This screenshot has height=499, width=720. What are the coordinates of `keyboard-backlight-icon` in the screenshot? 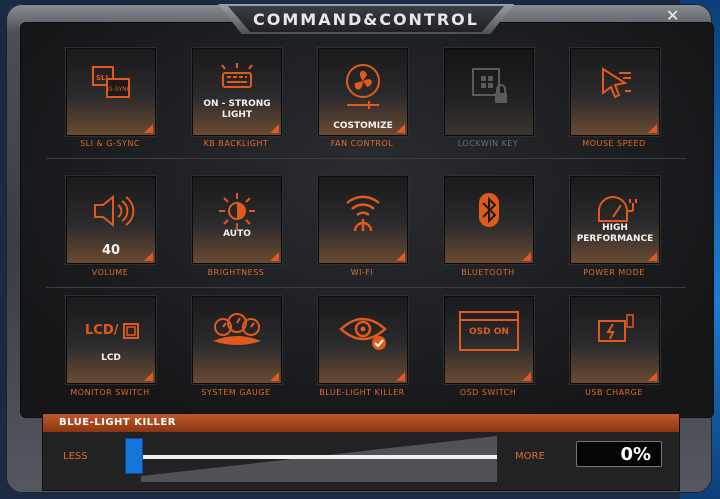 It's located at (237, 75).